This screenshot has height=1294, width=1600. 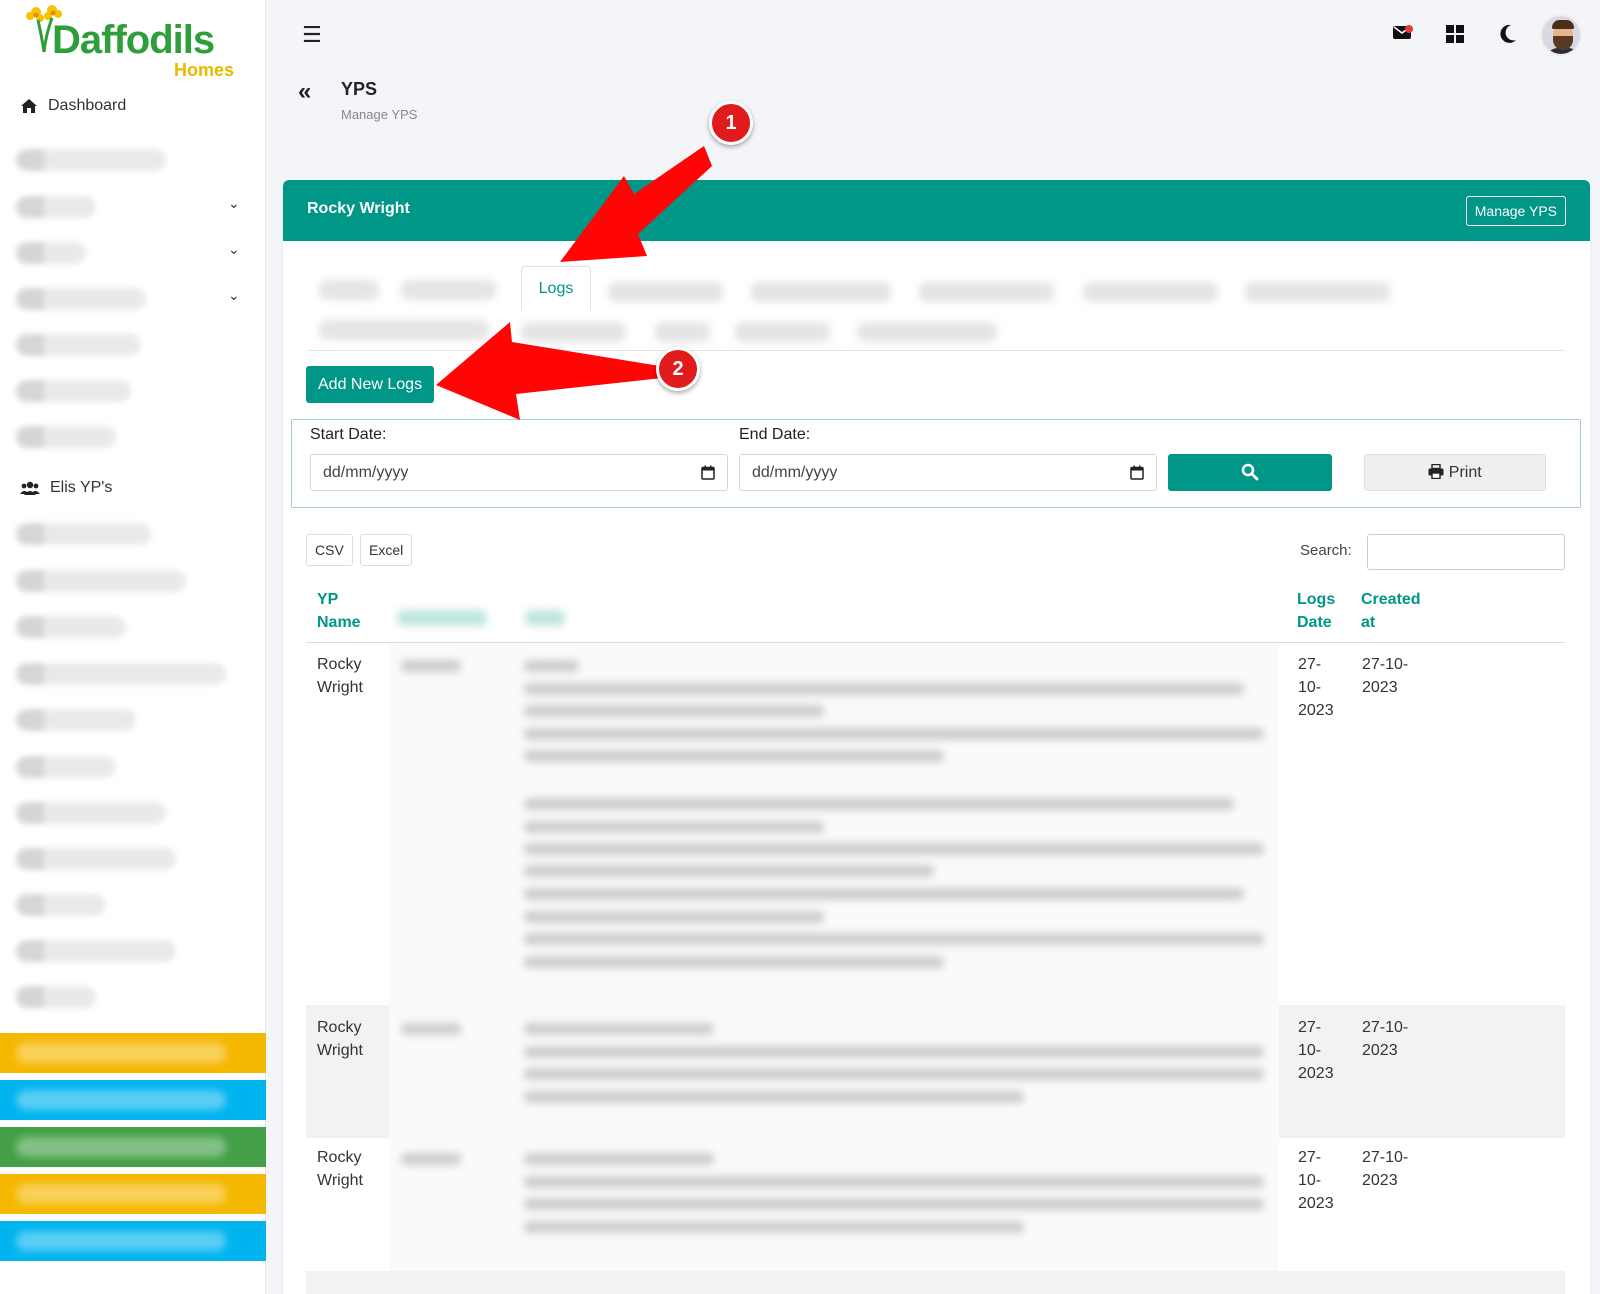 I want to click on card-header: Rocky Wright Manage YPS, so click(x=936, y=210).